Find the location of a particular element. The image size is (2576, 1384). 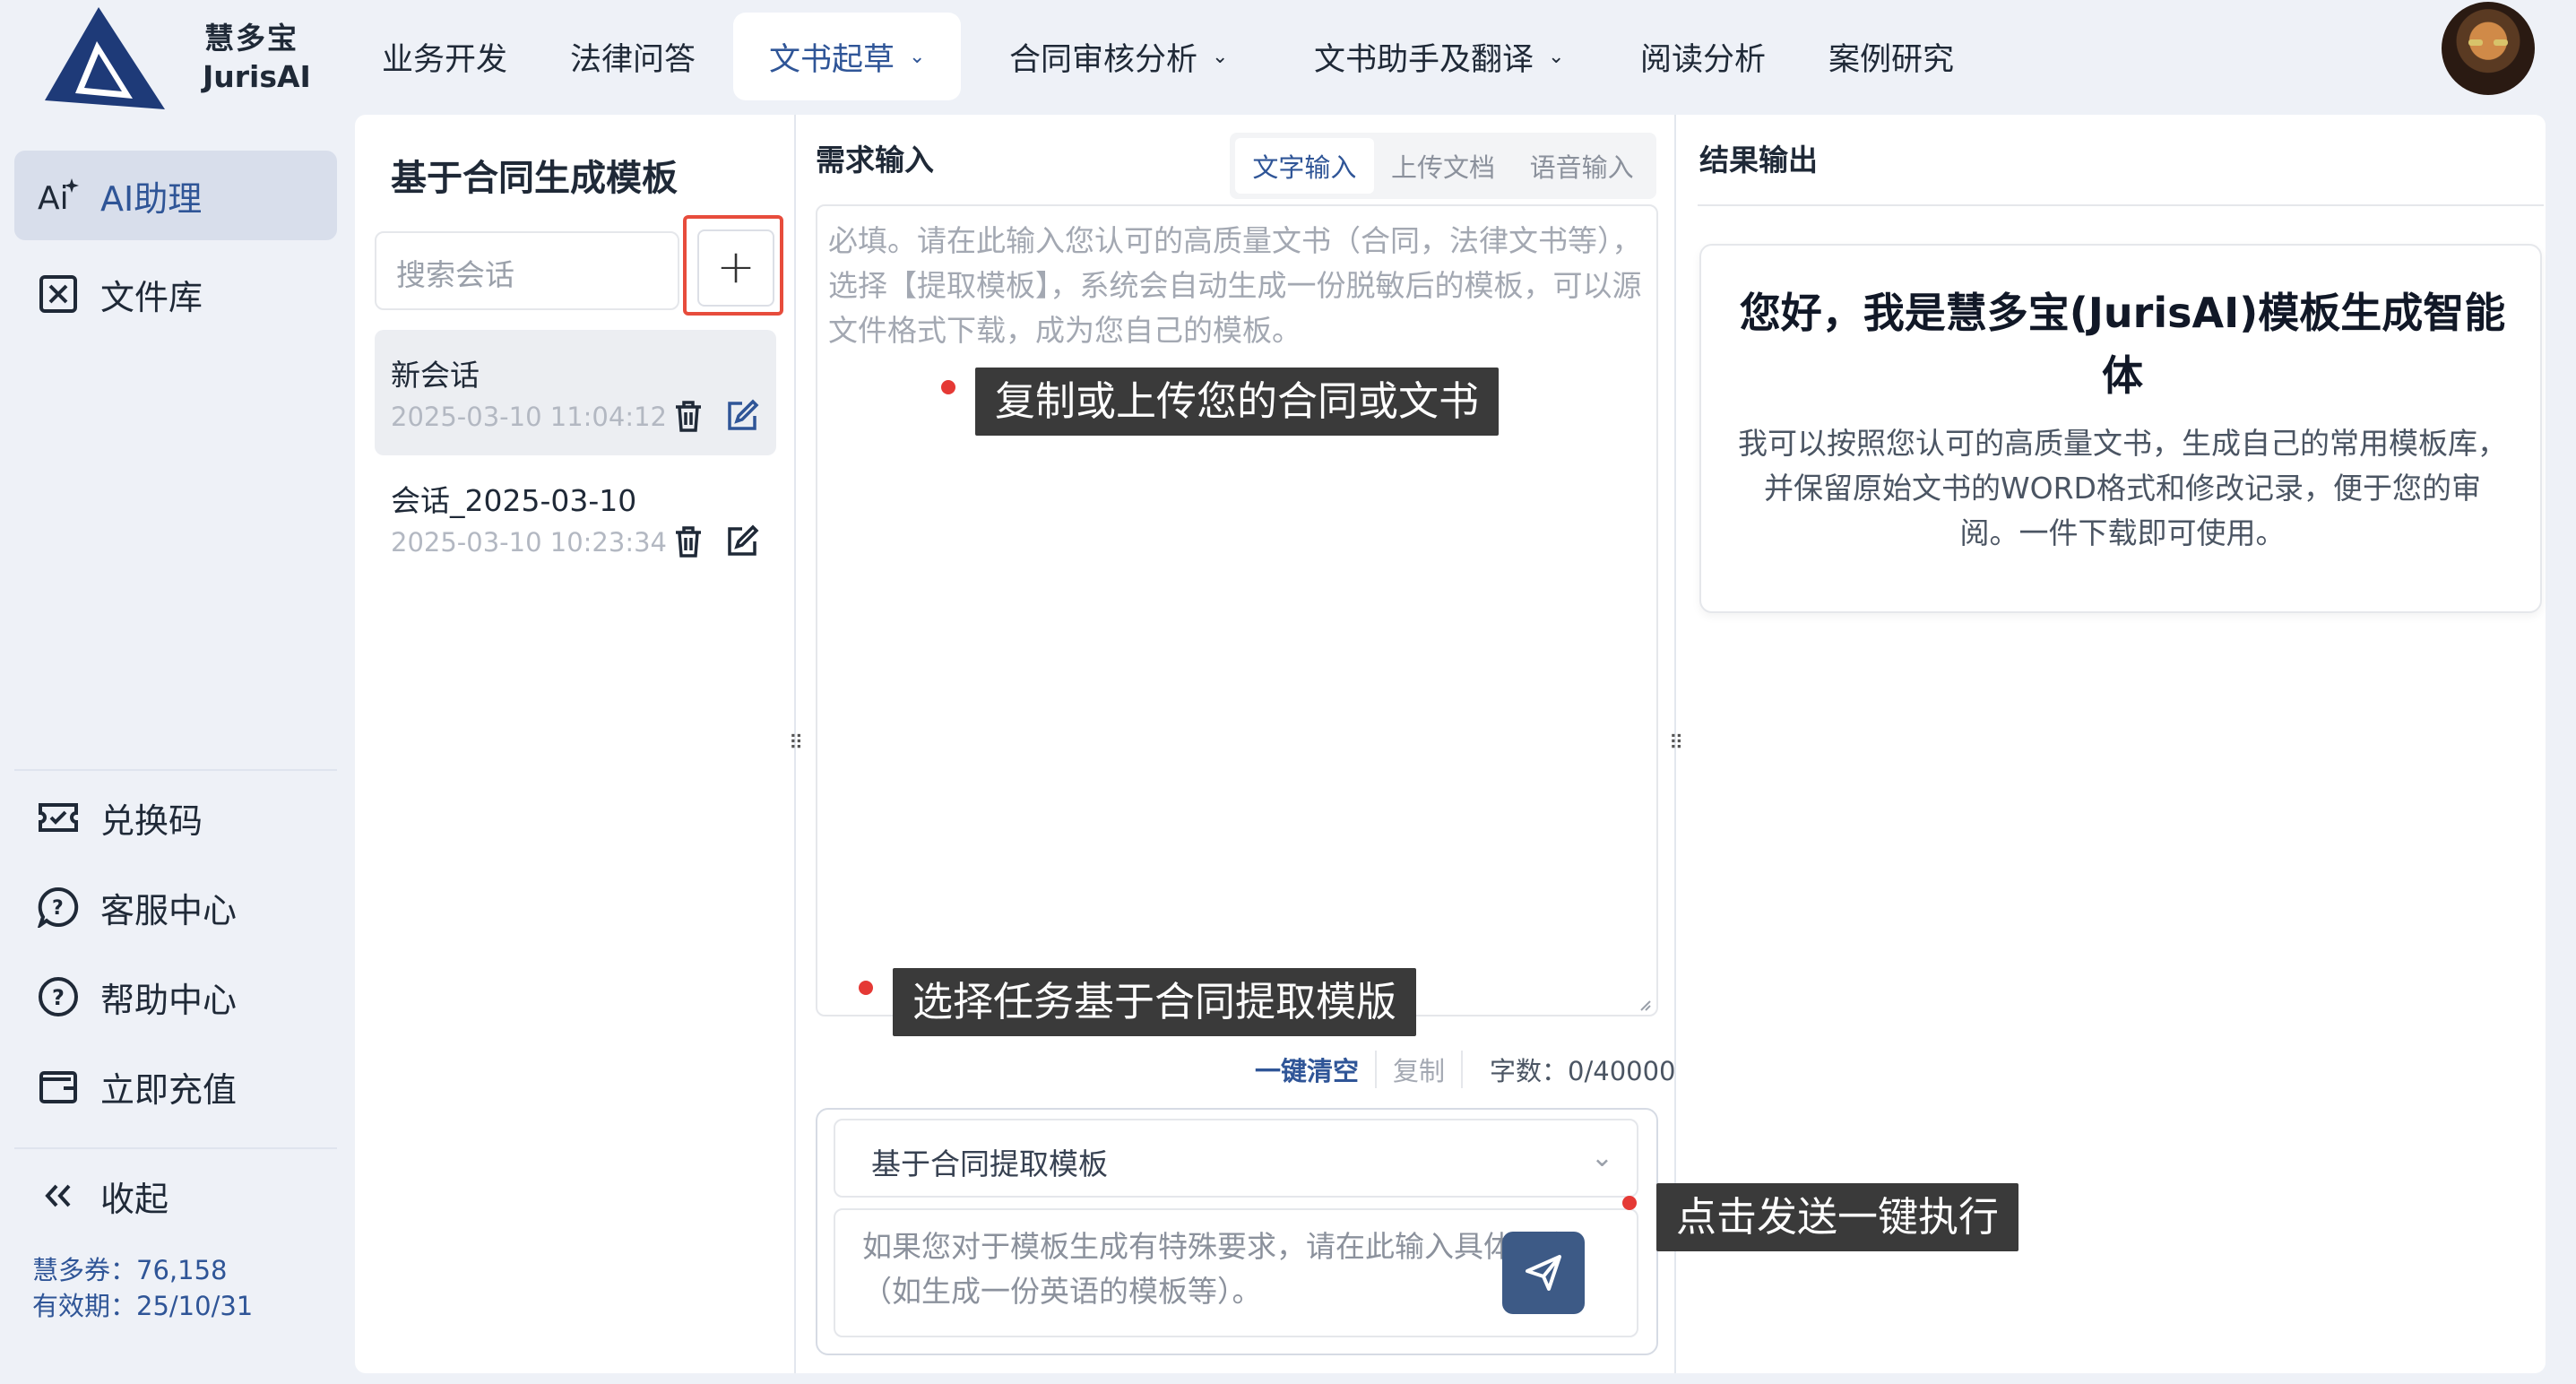

sidebar-item-redeem: 兑换码 is located at coordinates (175, 817).